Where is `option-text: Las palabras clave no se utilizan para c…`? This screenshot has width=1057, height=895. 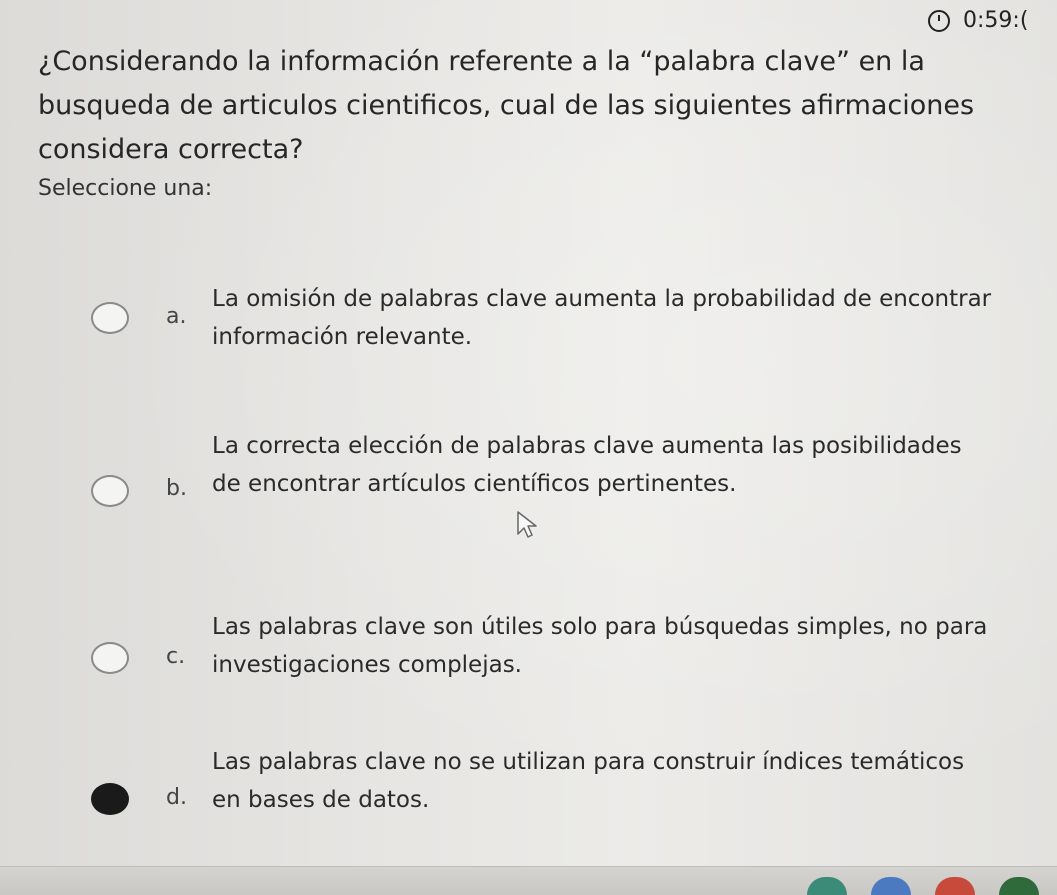
option-text: Las palabras clave no se utilizan para c… is located at coordinates (588, 781).